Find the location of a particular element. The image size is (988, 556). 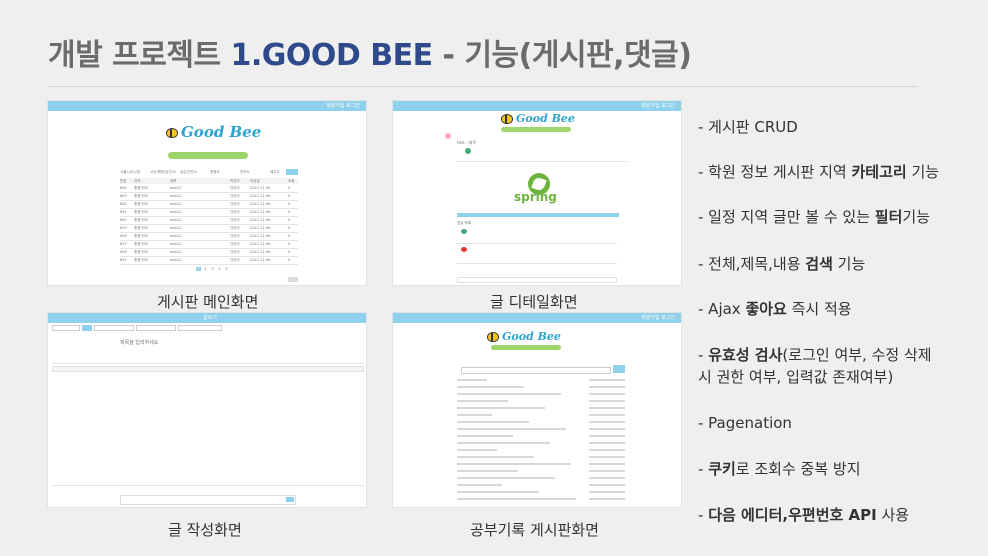

filter-option: 서울시(도)/경 is located at coordinates (130, 172).